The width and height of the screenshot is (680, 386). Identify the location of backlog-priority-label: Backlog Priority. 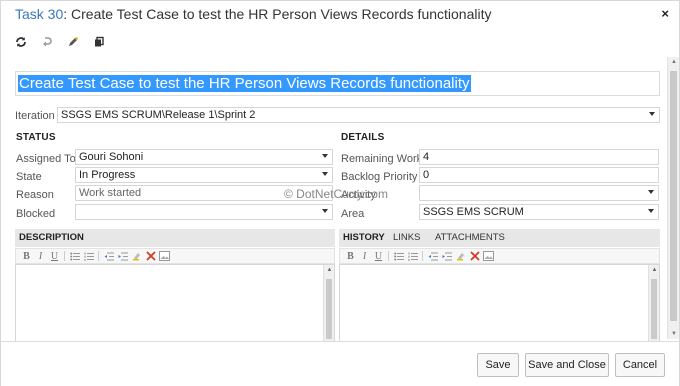
(379, 177).